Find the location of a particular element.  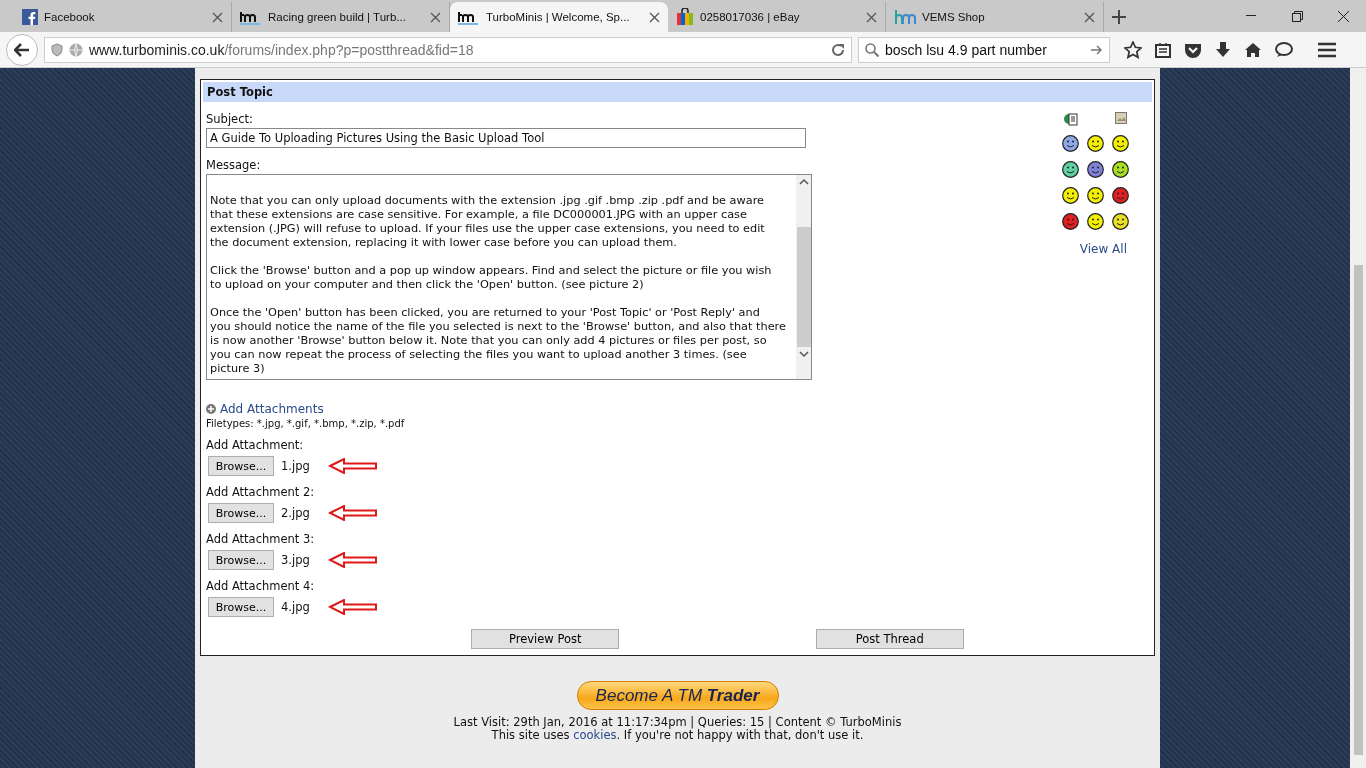

cookie-notice: This site uses cookies. If you're not happy with that, don't use it. is located at coordinates (677, 735).